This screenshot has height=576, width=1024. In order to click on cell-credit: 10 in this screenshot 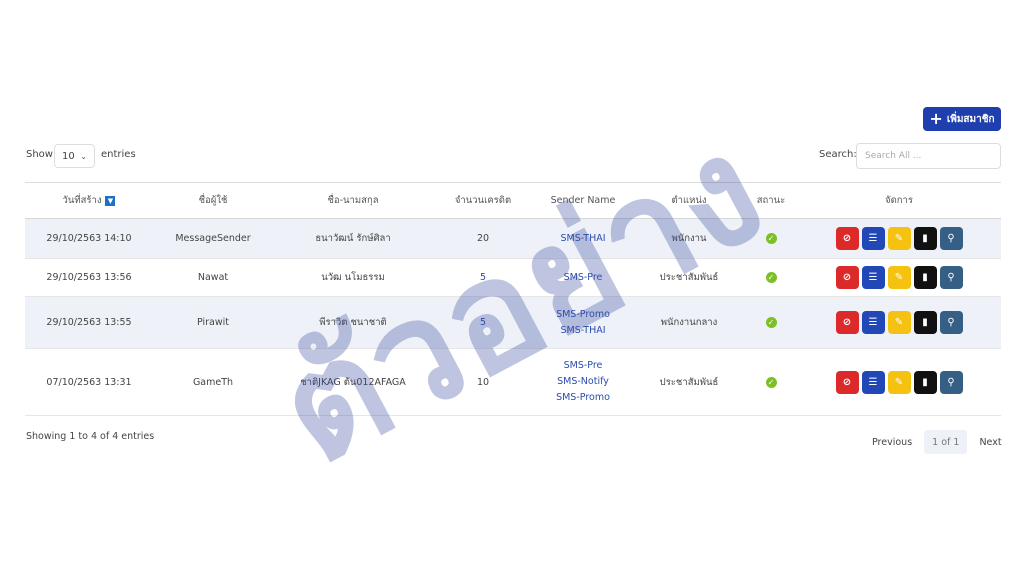, I will do `click(483, 382)`.